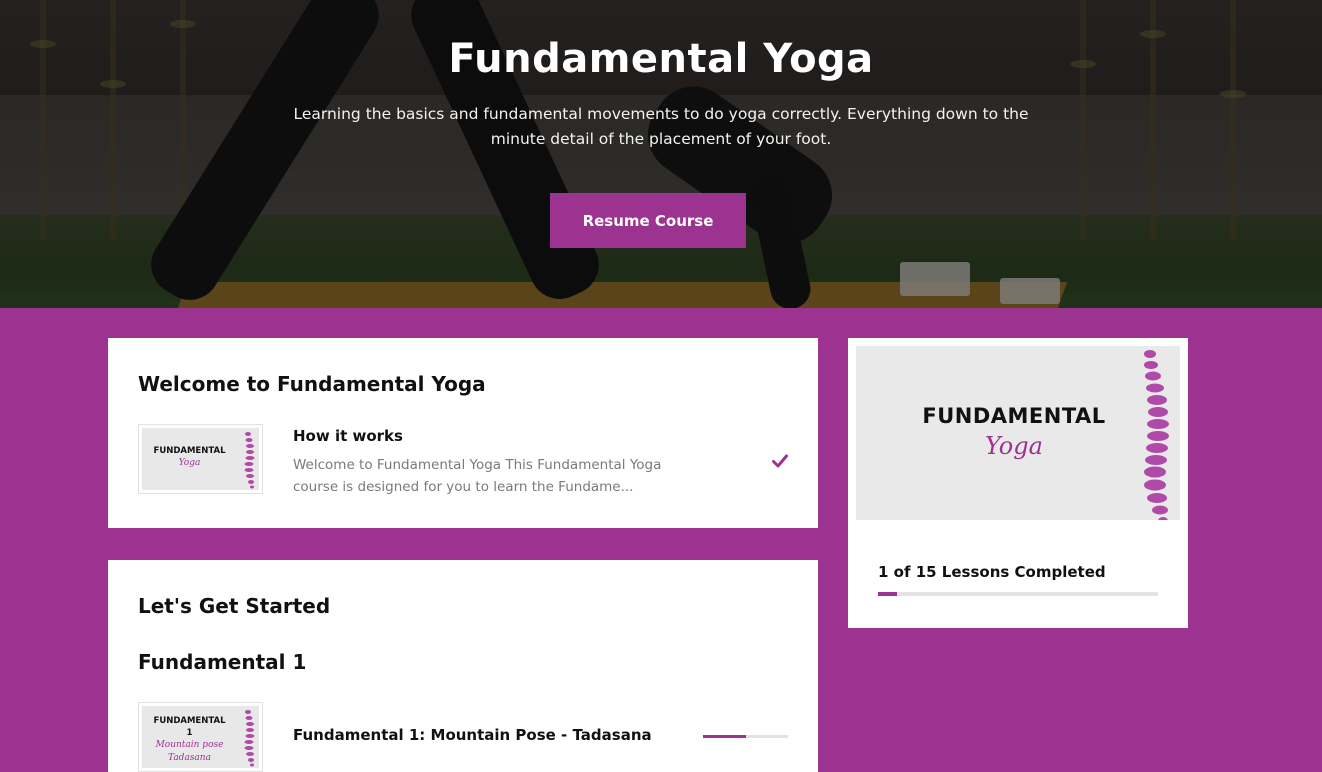 The height and width of the screenshot is (772, 1322). I want to click on lesson-thumbnail: FUNDAMENTAL 1 Mountain pose Tadasana, so click(200, 737).